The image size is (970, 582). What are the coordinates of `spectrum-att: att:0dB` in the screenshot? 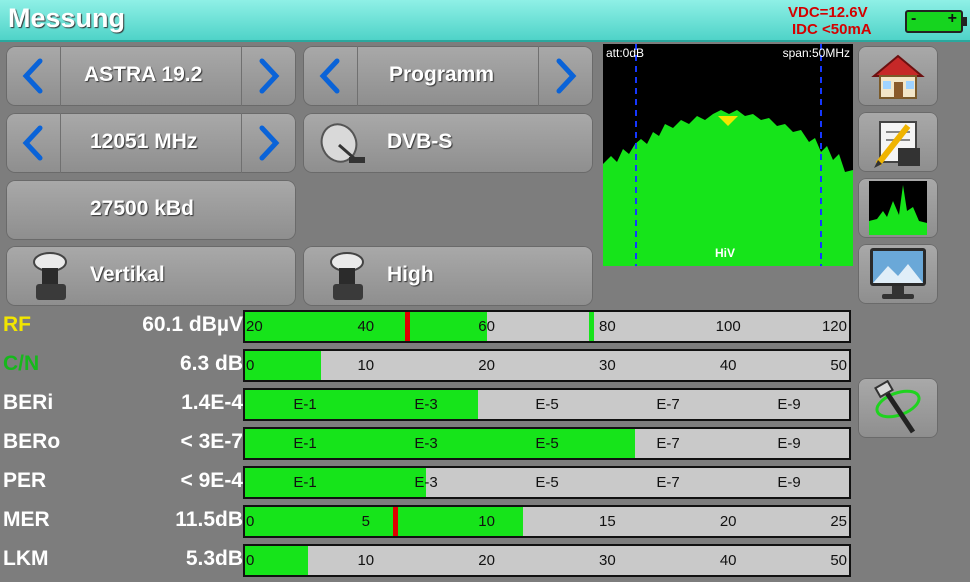 It's located at (625, 53).